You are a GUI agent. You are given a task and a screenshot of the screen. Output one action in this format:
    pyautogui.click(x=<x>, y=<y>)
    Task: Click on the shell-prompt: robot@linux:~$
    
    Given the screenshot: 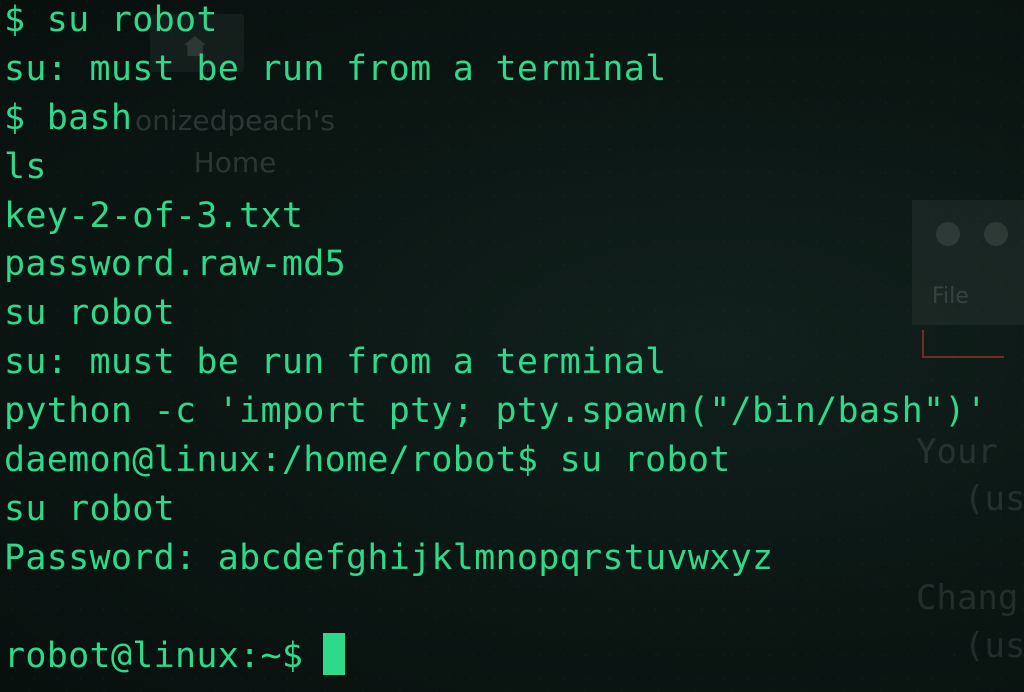 What is the action you would take?
    pyautogui.click(x=154, y=655)
    